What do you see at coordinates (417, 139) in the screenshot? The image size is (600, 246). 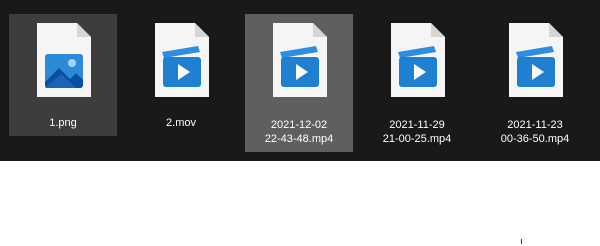 I see `file-name-line2: 21-00-25.mp4` at bounding box center [417, 139].